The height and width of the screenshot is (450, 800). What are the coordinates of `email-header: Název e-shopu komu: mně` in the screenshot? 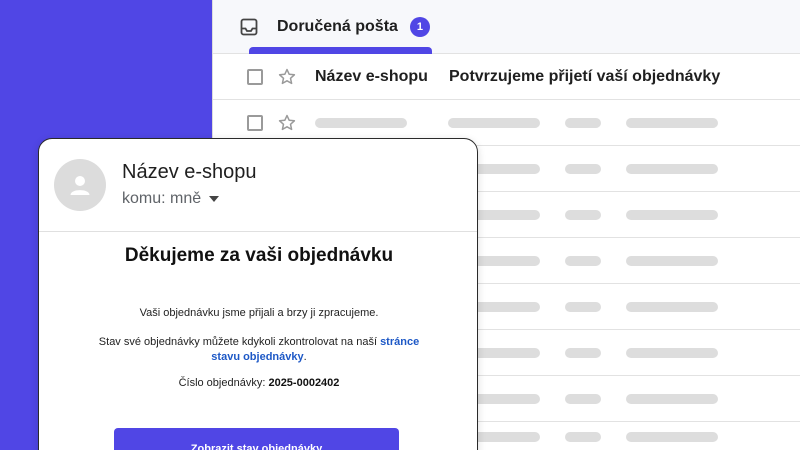 It's located at (258, 185).